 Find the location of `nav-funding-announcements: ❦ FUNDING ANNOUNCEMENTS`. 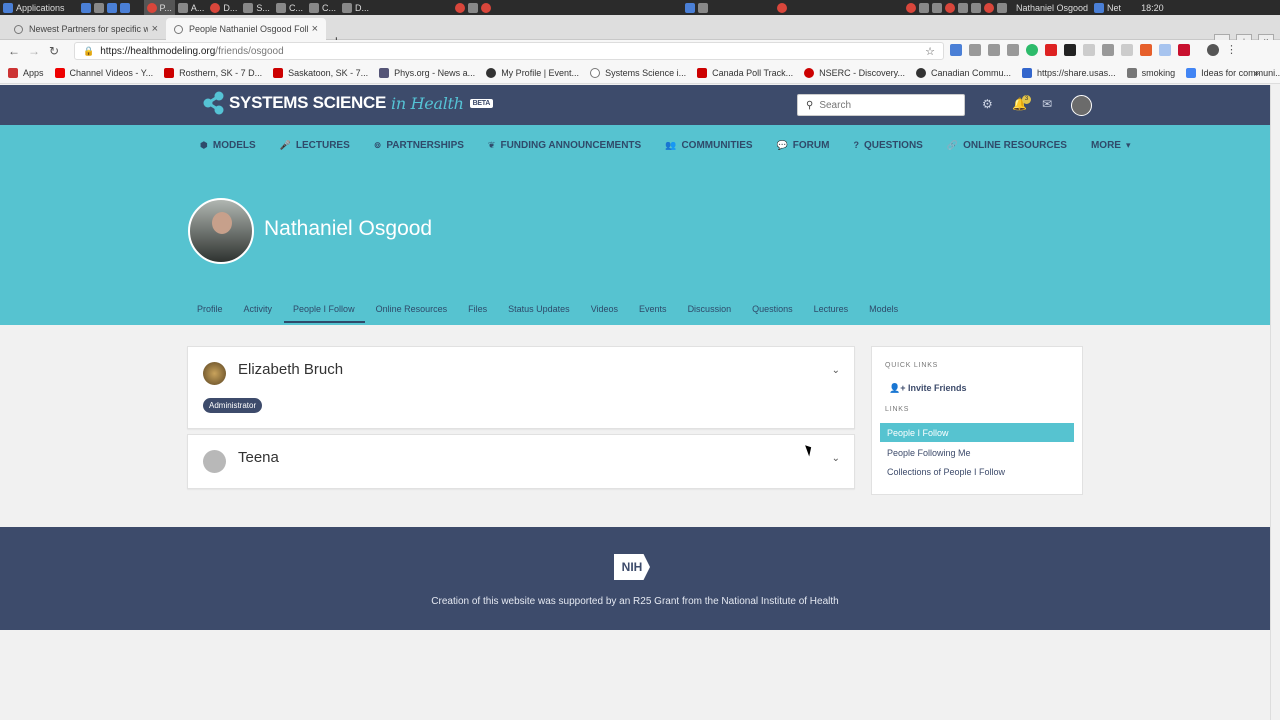

nav-funding-announcements: ❦ FUNDING ANNOUNCEMENTS is located at coordinates (564, 145).